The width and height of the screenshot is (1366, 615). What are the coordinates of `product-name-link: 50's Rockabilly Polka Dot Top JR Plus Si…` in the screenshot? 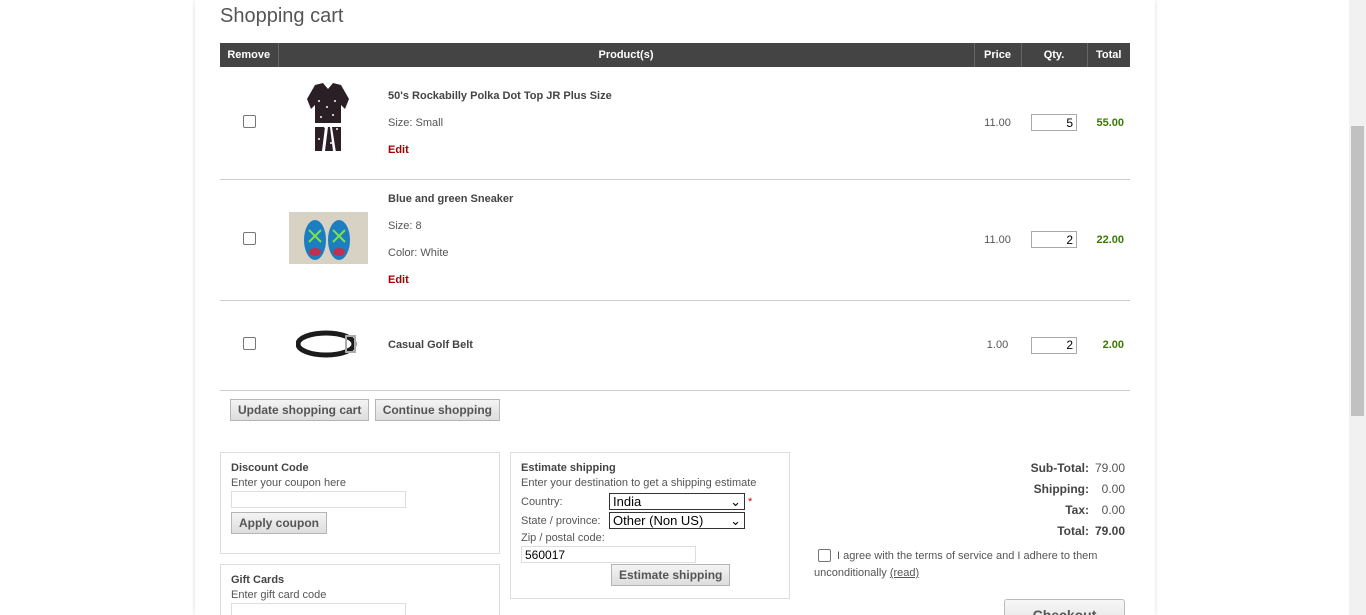 It's located at (681, 96).